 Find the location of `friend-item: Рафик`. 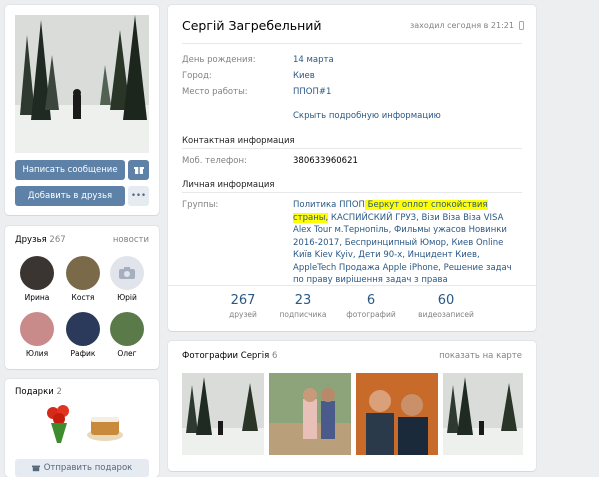

friend-item: Рафик is located at coordinates (83, 335).